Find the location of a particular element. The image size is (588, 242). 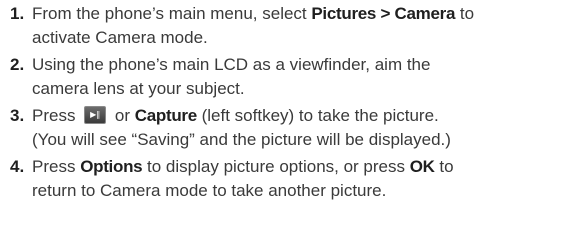

step-text: (left softkey) to take the picture. is located at coordinates (317, 115).